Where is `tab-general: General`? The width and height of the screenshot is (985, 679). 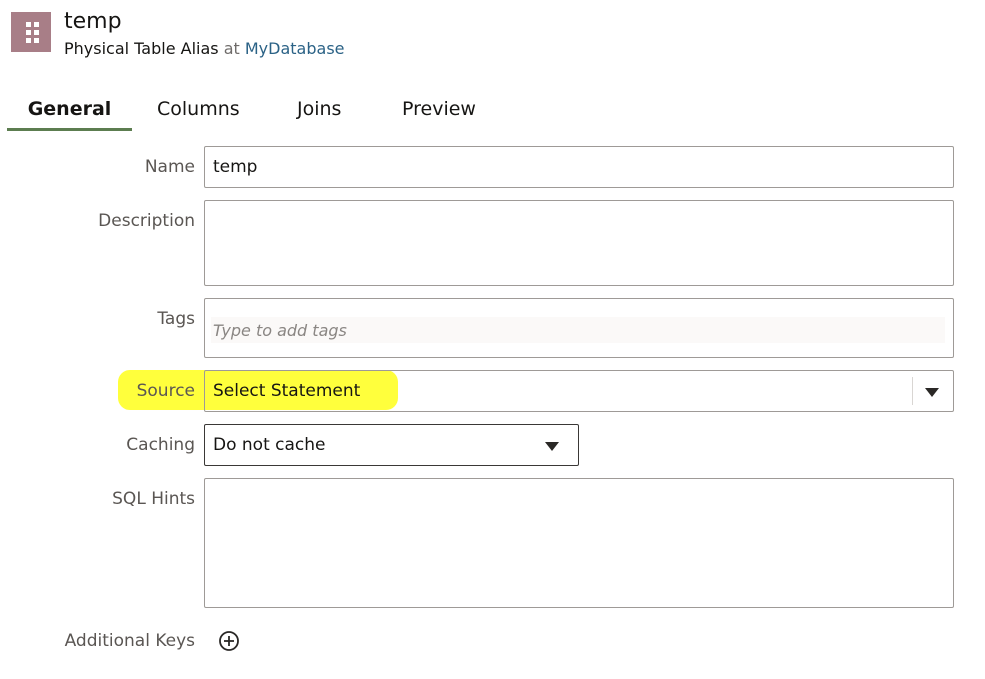 tab-general: General is located at coordinates (69, 110).